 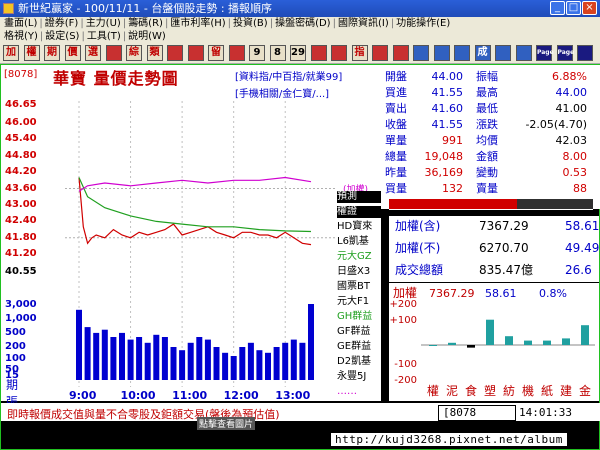 What do you see at coordinates (197, 23) in the screenshot?
I see `menu-item: 匯市利率(H)` at bounding box center [197, 23].